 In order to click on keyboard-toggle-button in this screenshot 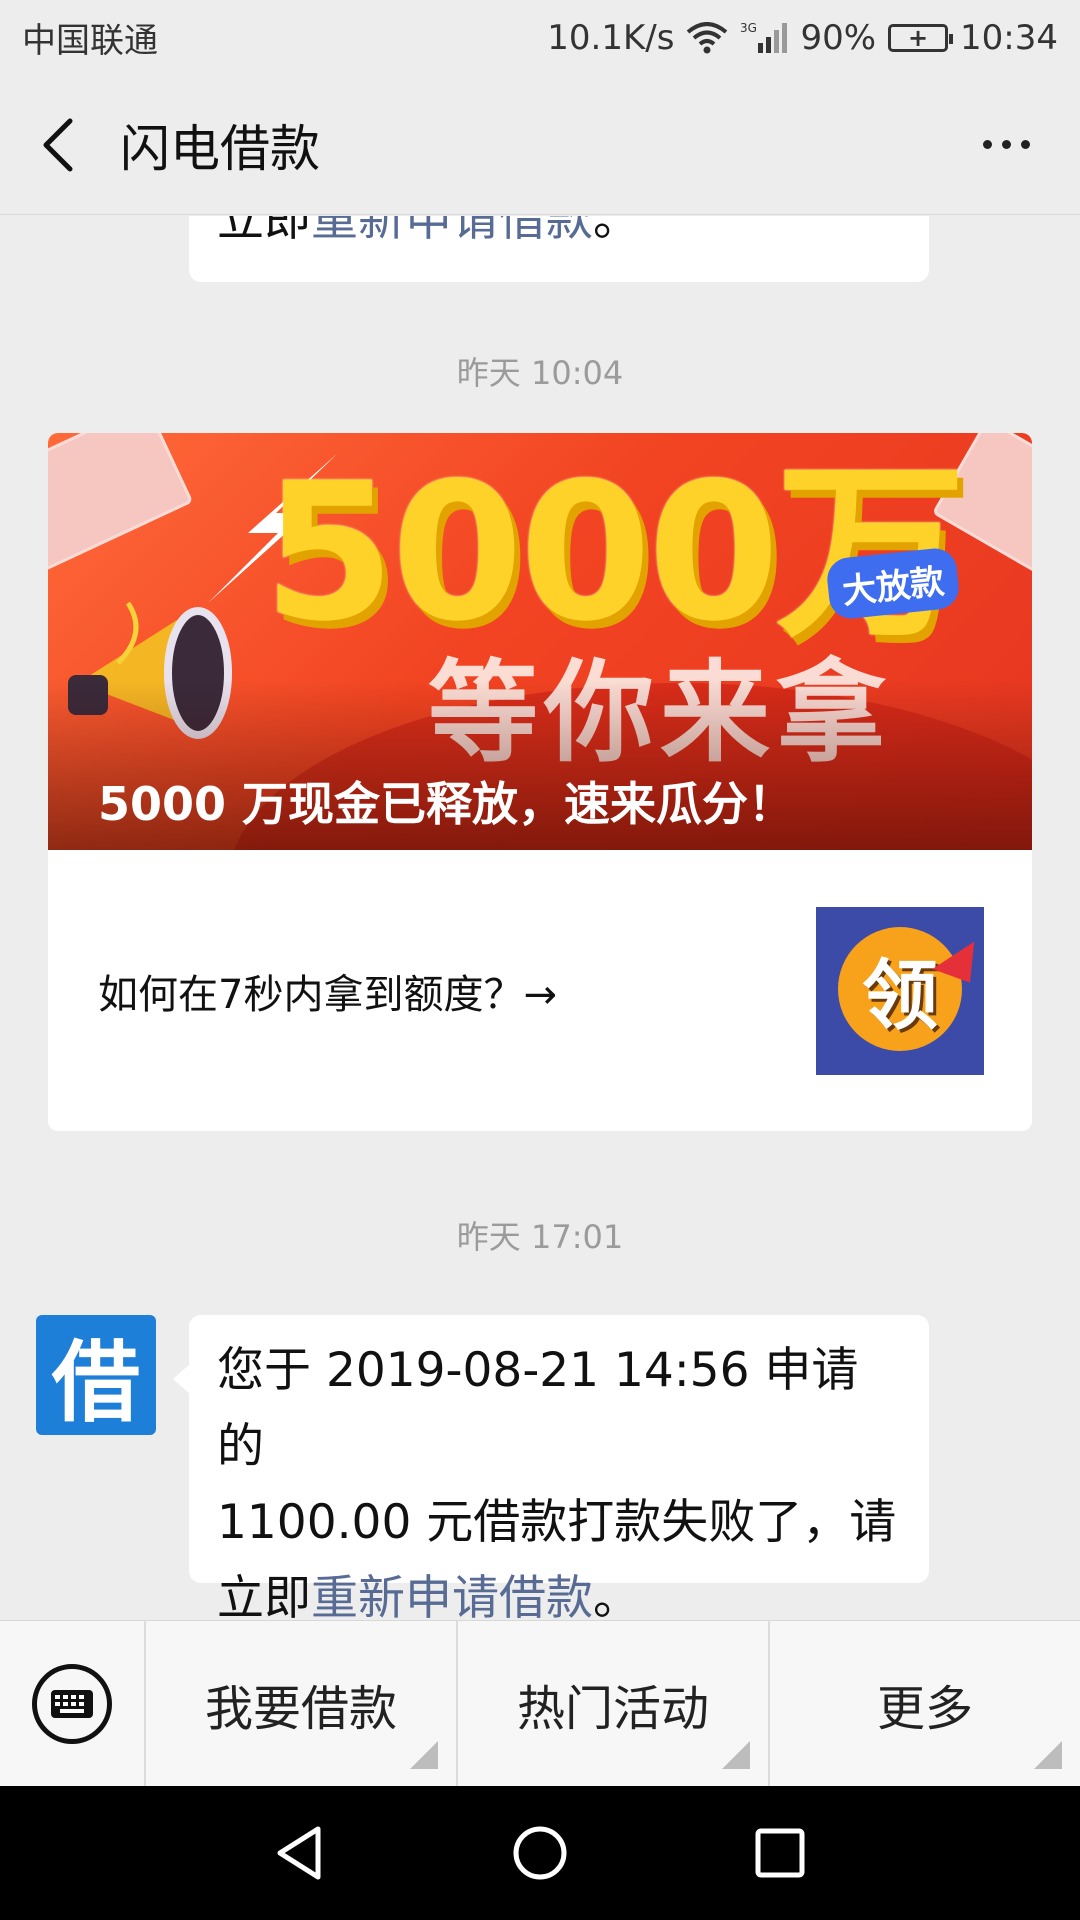, I will do `click(73, 1703)`.